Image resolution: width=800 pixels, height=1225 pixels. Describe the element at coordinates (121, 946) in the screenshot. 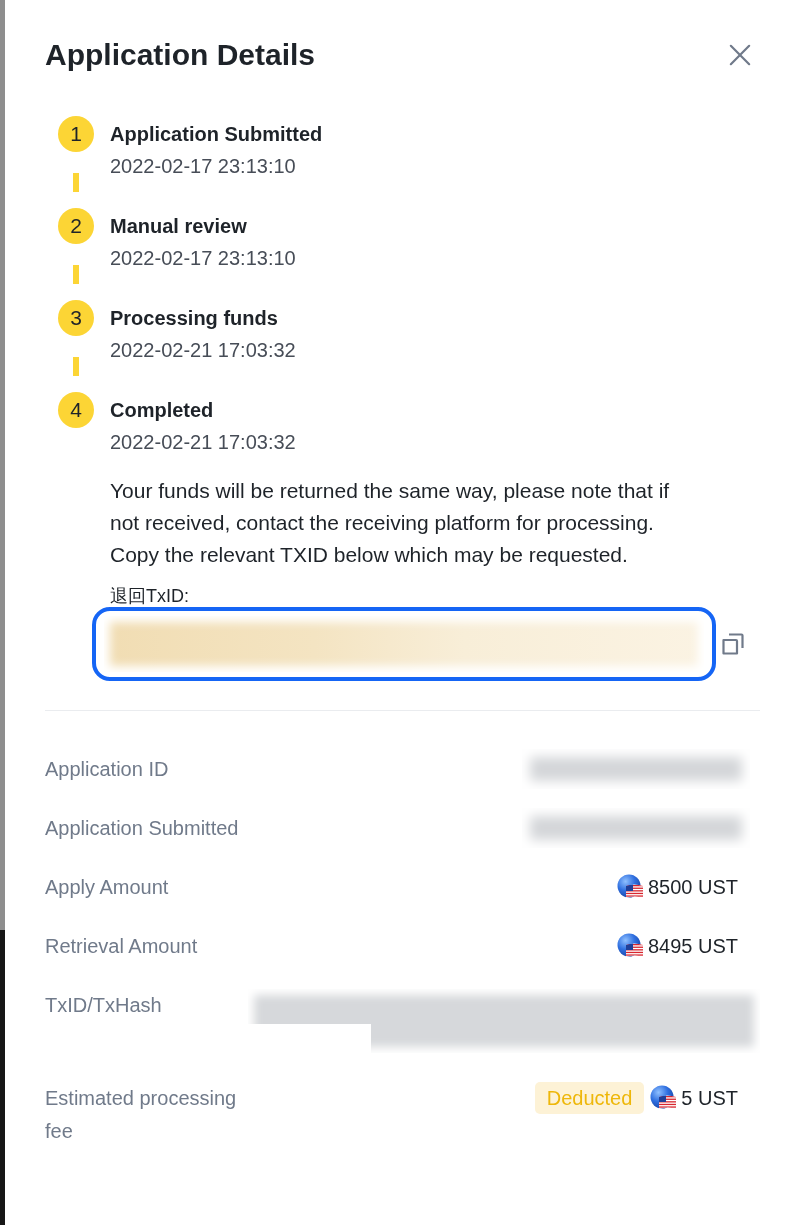

I see `detail-label: Retrieval Amount` at that location.